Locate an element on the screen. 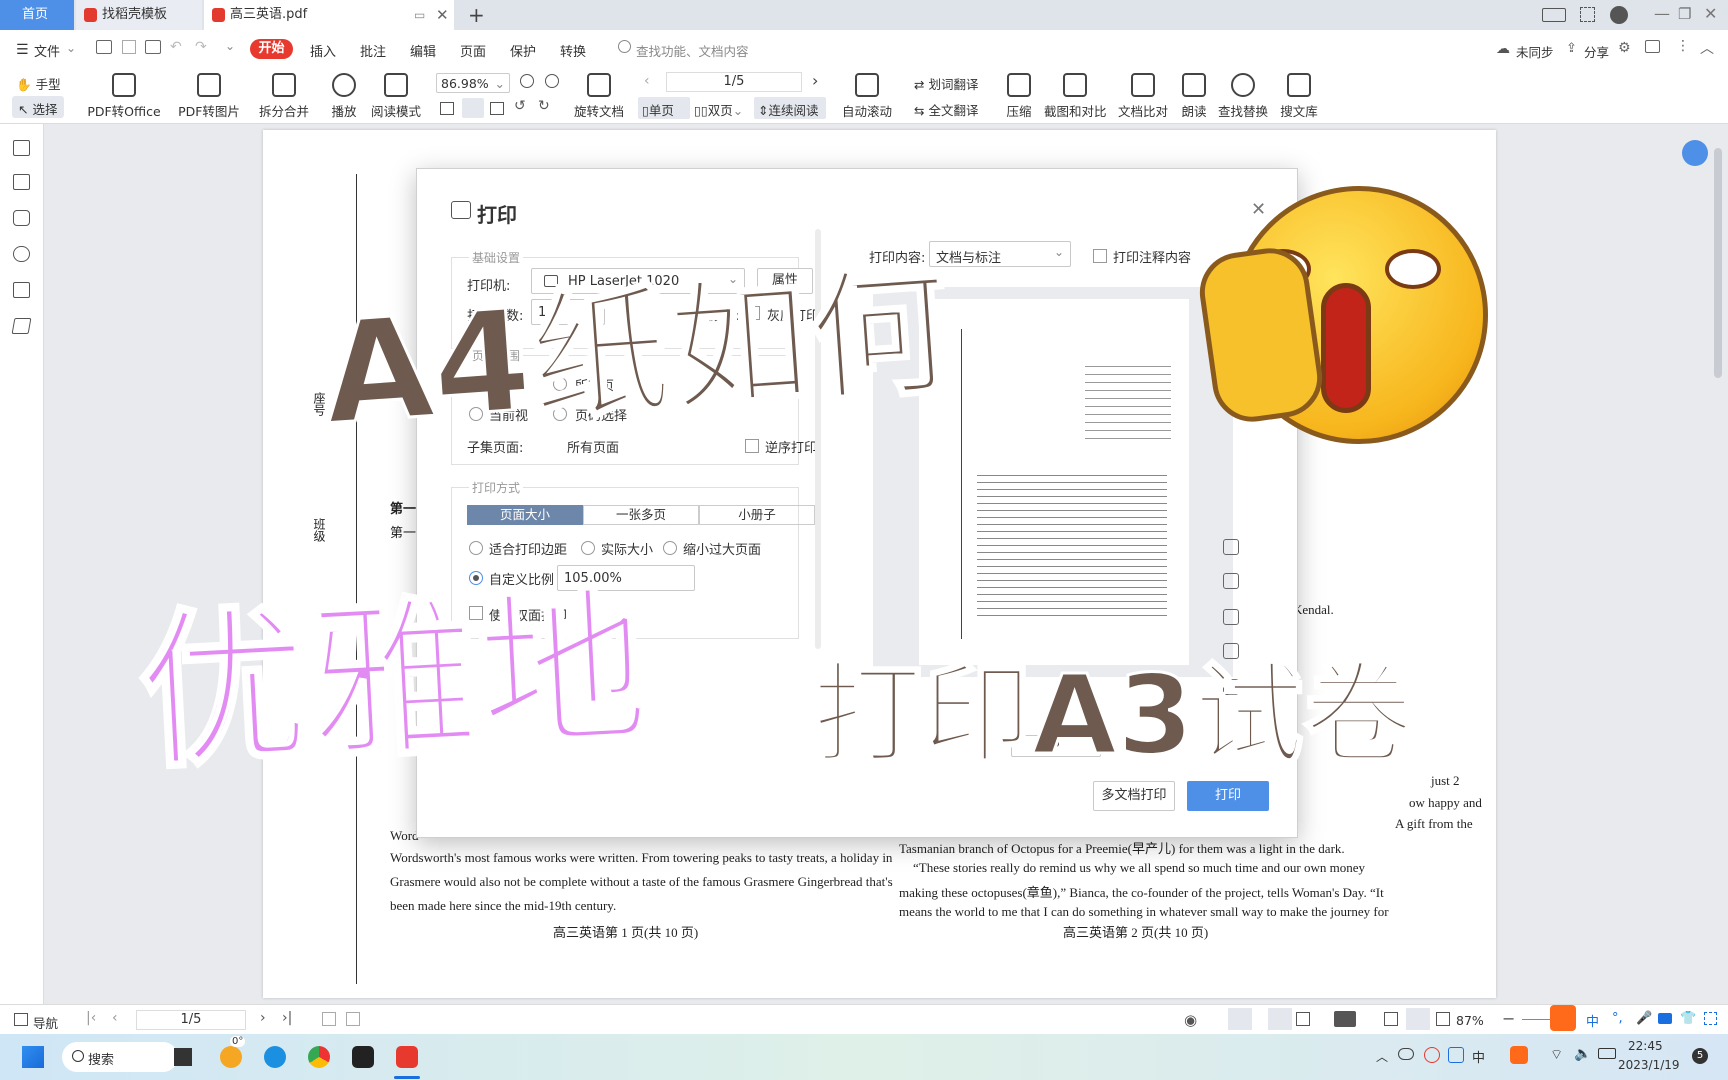 The image size is (1728, 1080). close-window-icon: ✕ is located at coordinates (1710, 13).